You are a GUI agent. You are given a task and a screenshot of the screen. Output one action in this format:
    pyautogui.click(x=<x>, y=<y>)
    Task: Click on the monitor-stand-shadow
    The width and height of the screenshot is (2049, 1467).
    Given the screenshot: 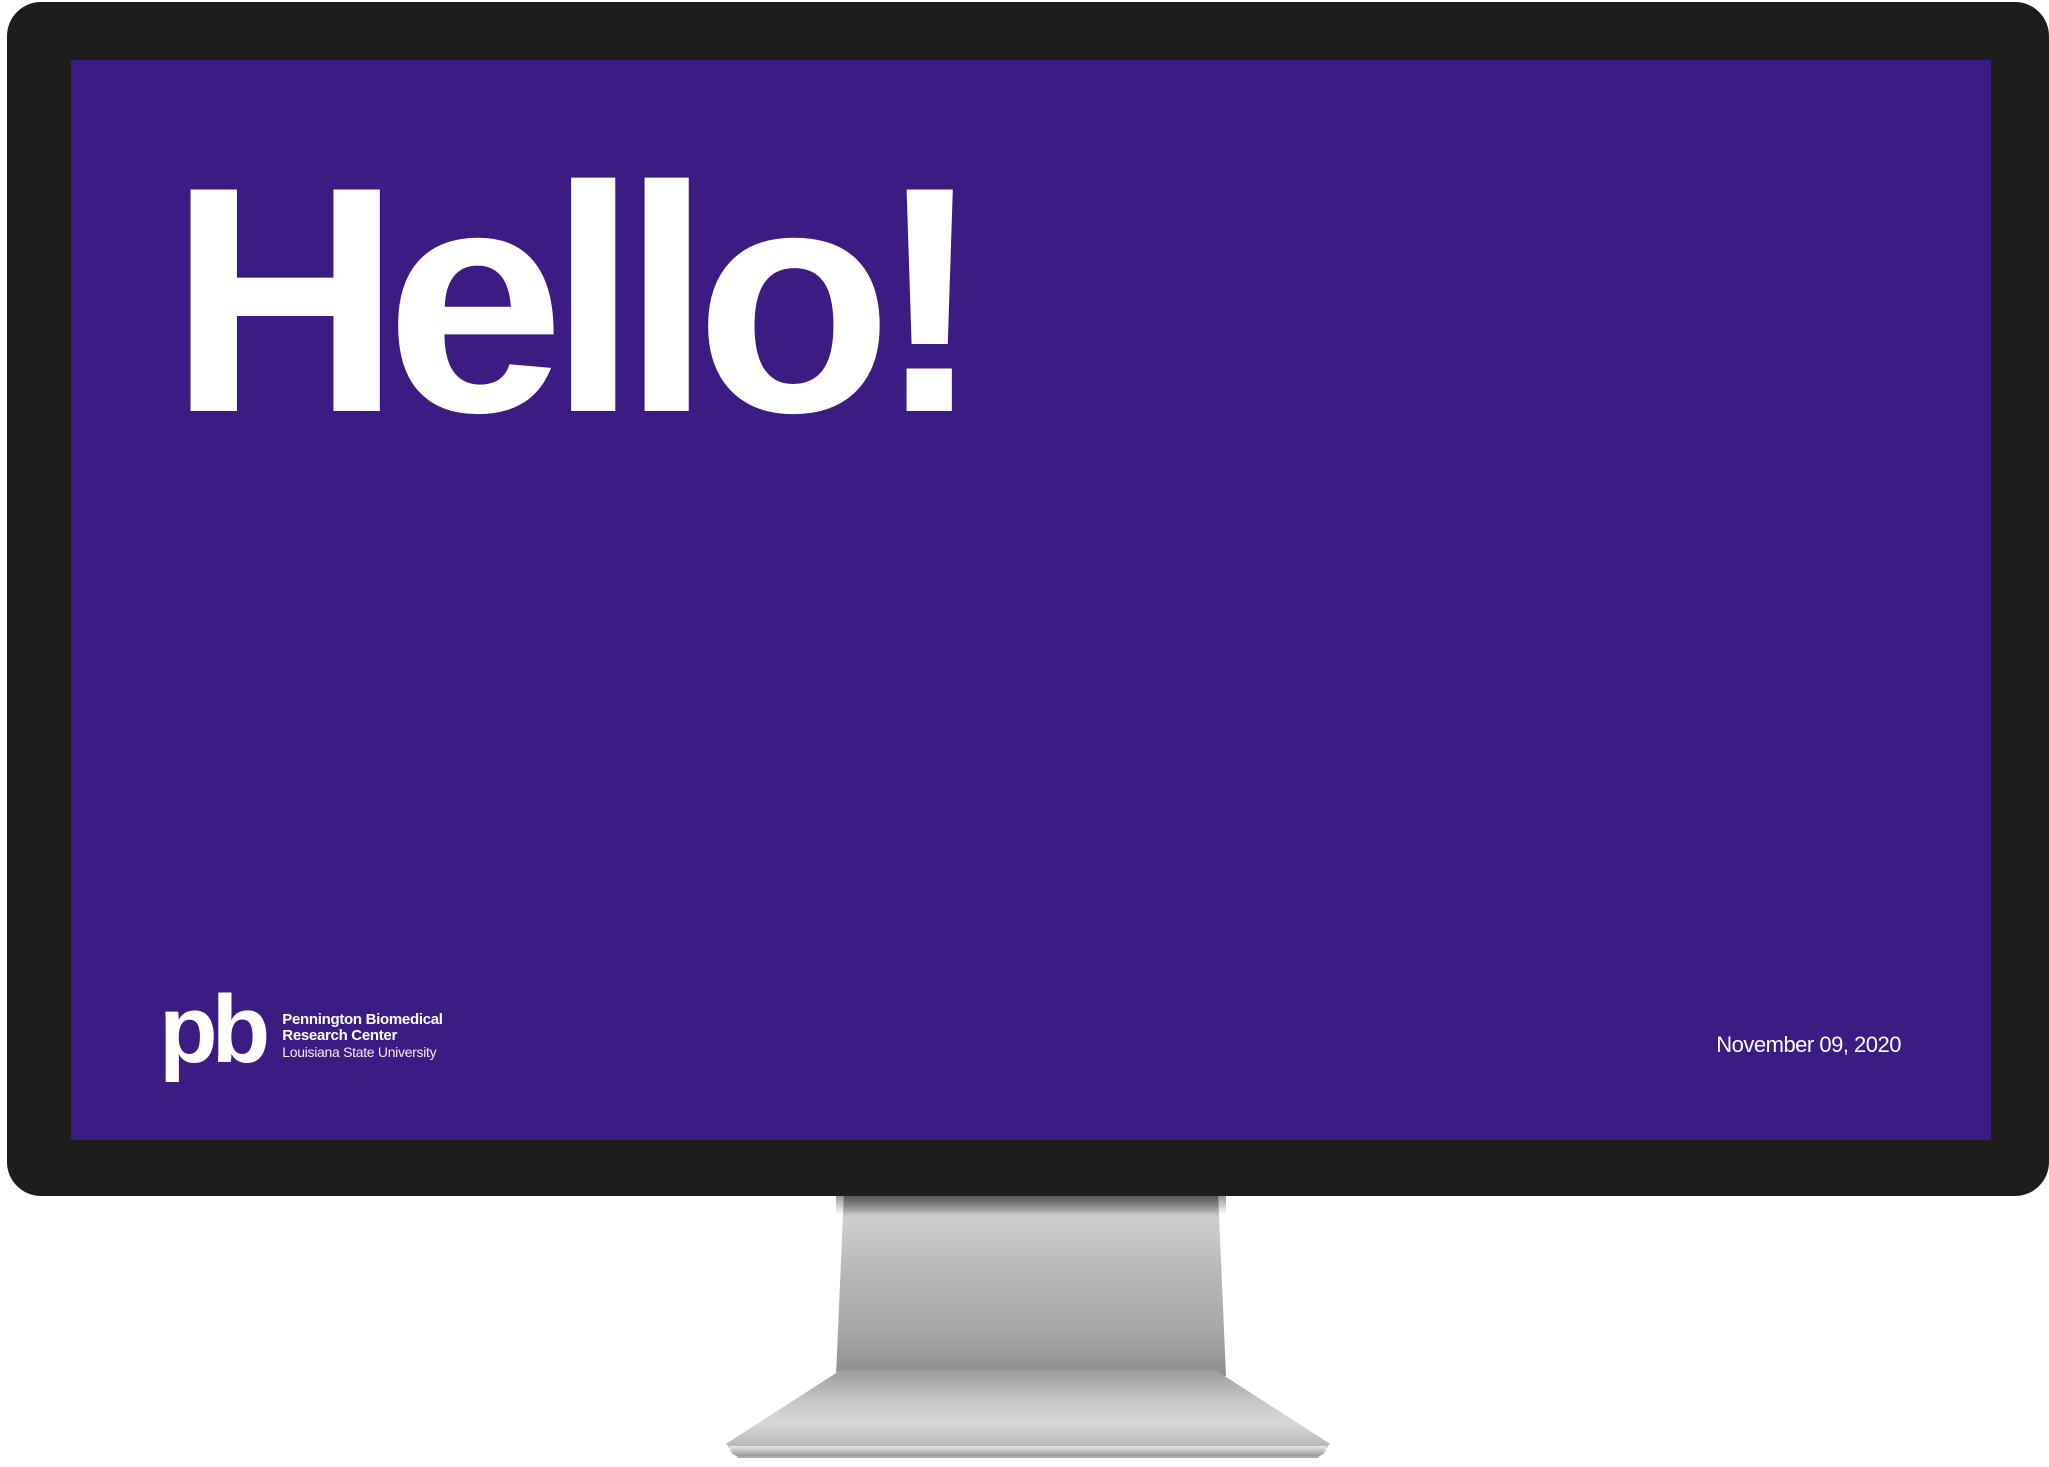 What is the action you would take?
    pyautogui.click(x=1031, y=1205)
    